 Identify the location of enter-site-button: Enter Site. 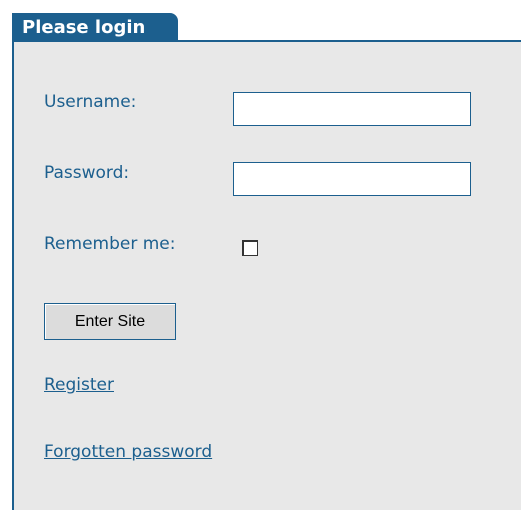
(110, 321).